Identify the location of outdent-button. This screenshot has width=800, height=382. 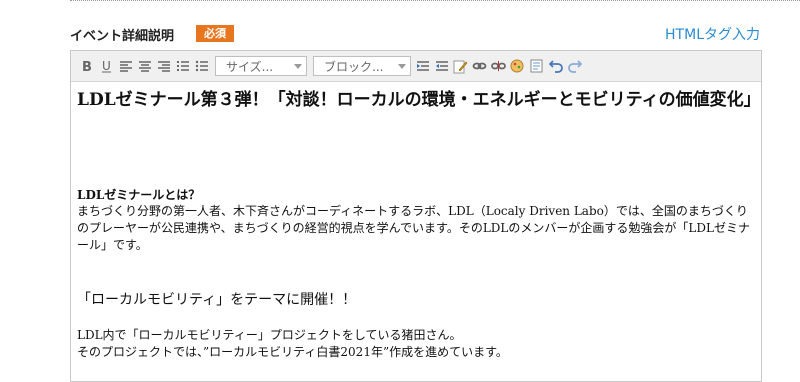
(422, 66).